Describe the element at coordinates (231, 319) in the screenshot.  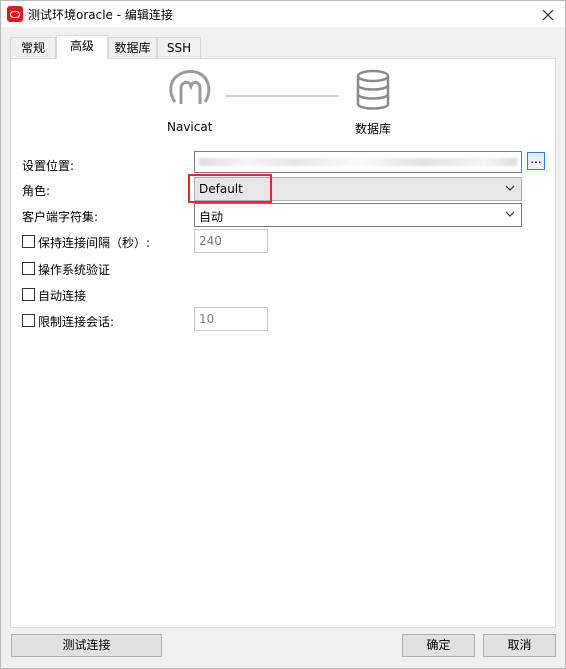
I see `limit-sessions-input: 10` at that location.